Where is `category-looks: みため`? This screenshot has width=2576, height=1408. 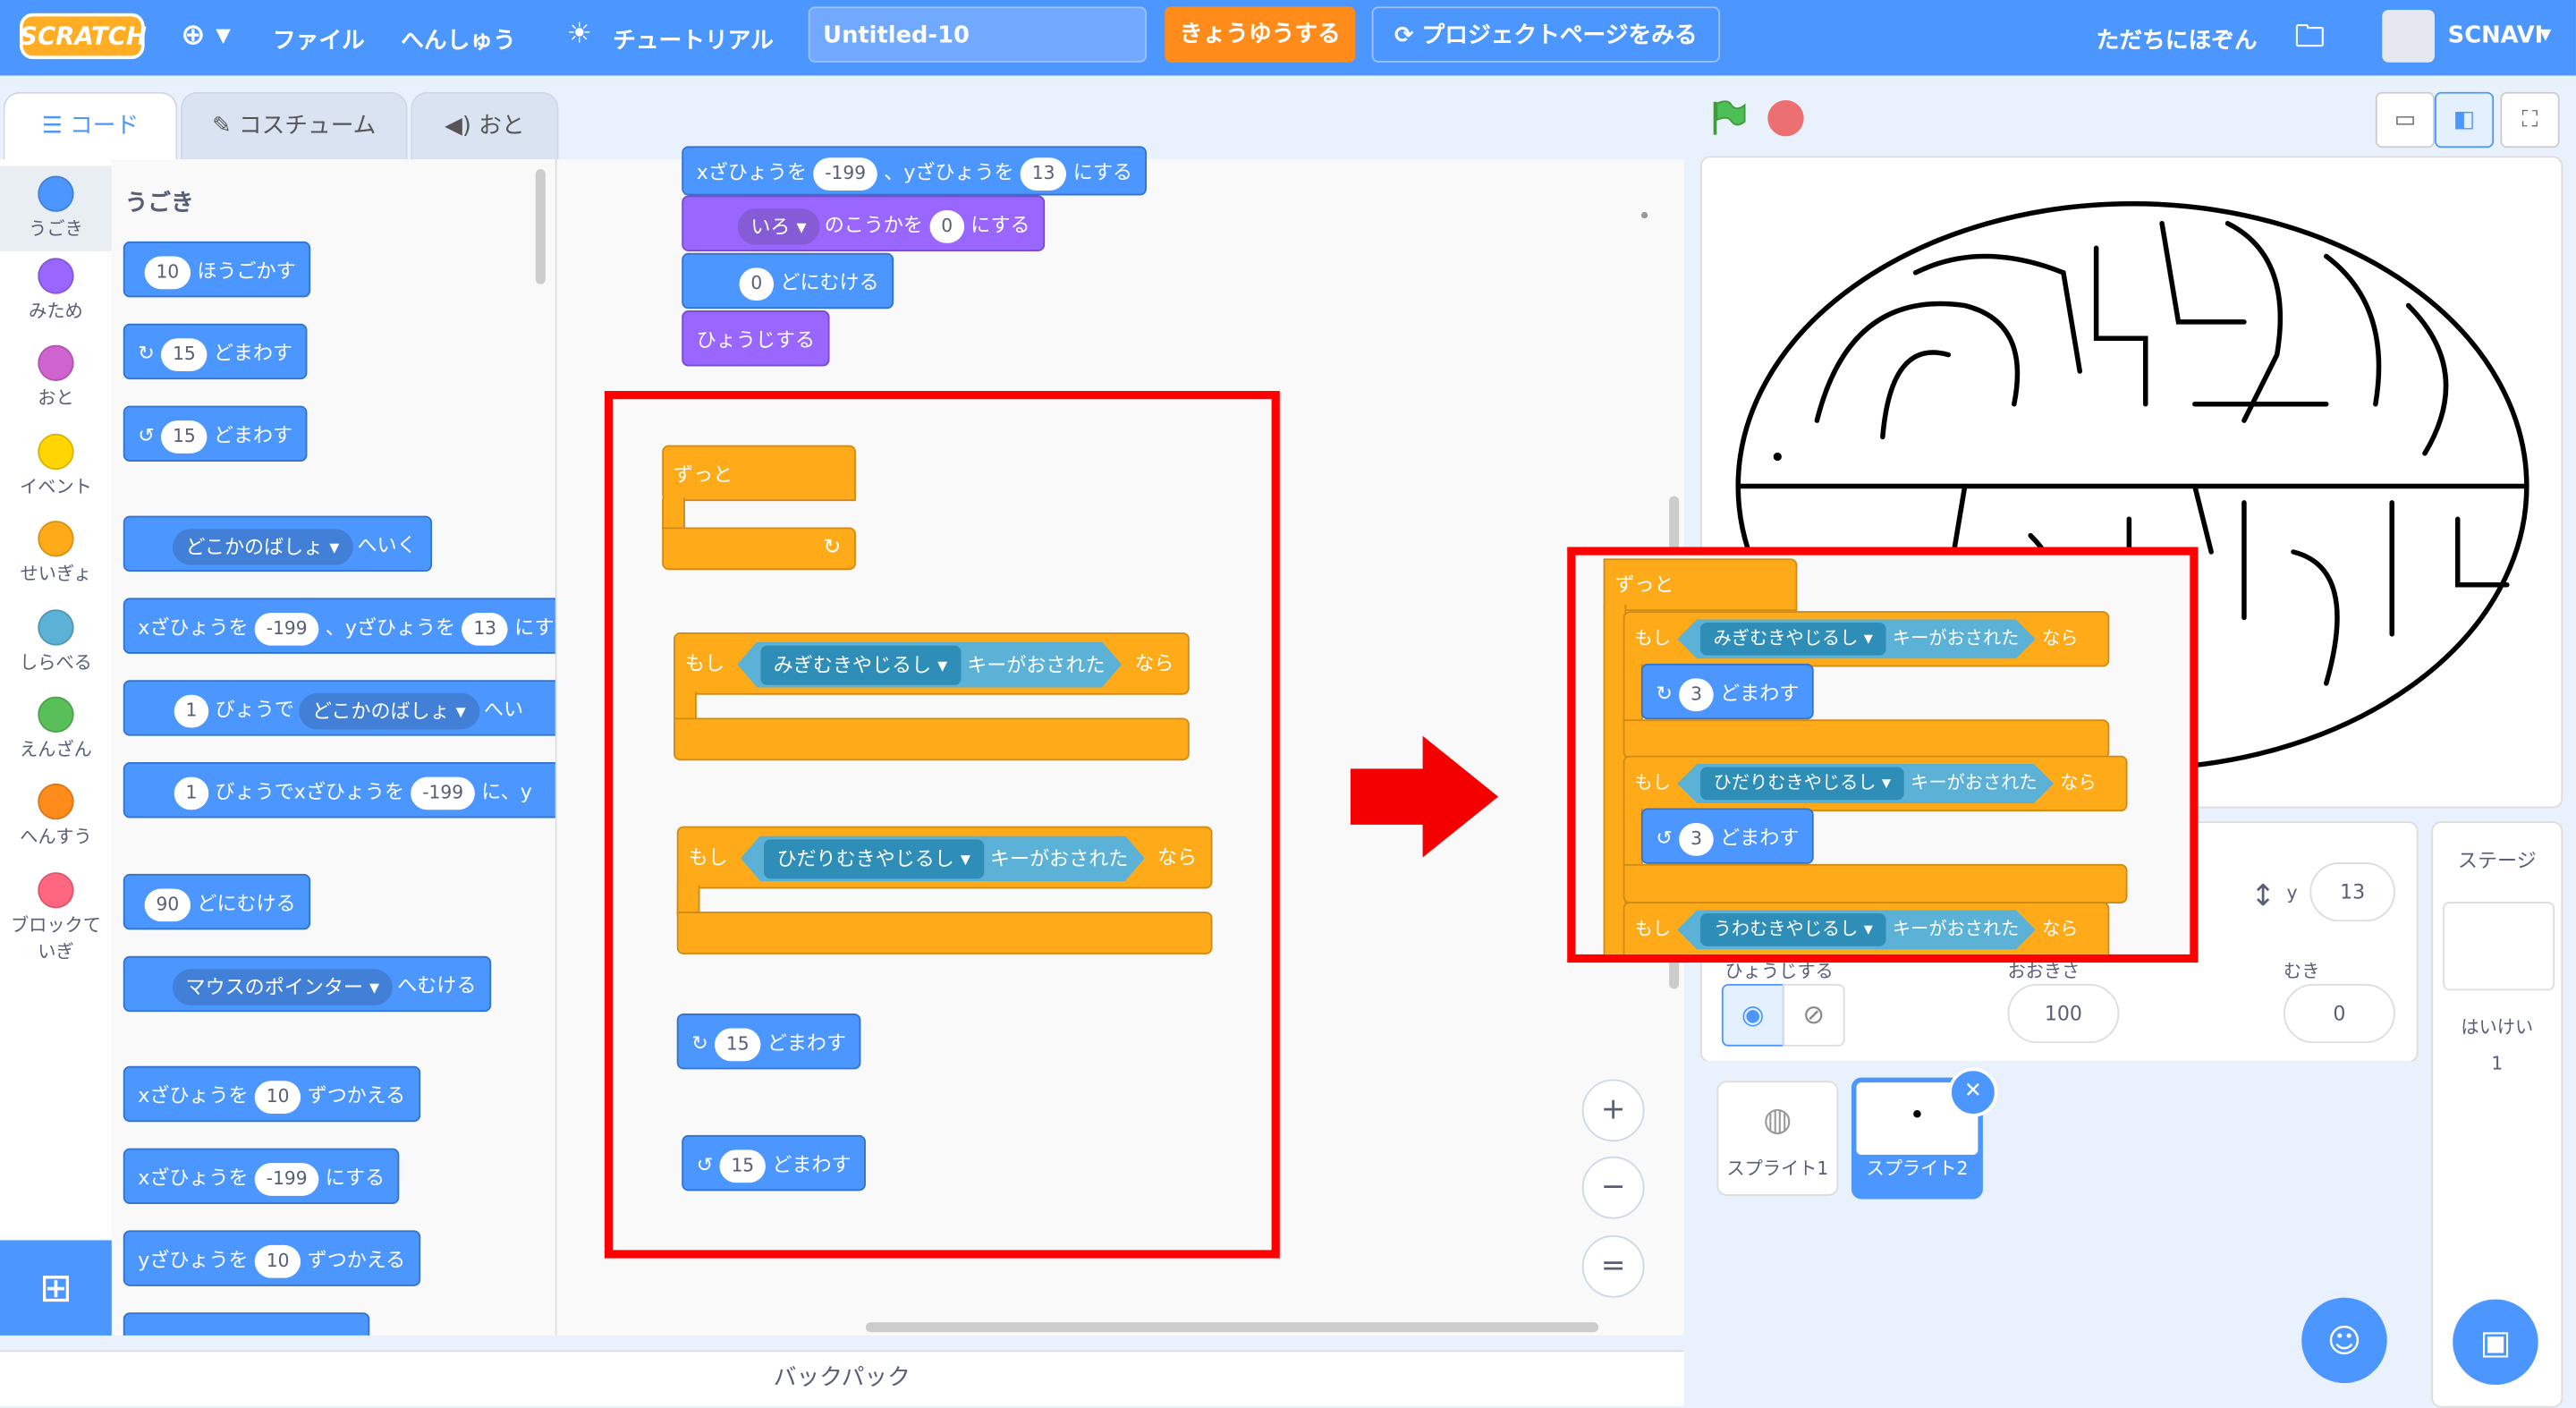
category-looks: みため is located at coordinates (56, 290).